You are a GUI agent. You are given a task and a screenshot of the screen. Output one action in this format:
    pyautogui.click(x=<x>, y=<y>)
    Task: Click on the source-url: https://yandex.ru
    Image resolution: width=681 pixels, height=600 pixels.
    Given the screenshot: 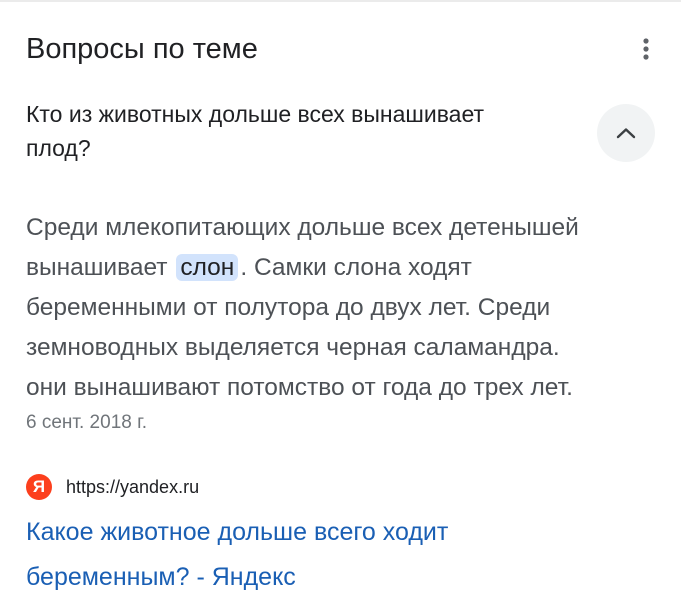 What is the action you would take?
    pyautogui.click(x=132, y=487)
    